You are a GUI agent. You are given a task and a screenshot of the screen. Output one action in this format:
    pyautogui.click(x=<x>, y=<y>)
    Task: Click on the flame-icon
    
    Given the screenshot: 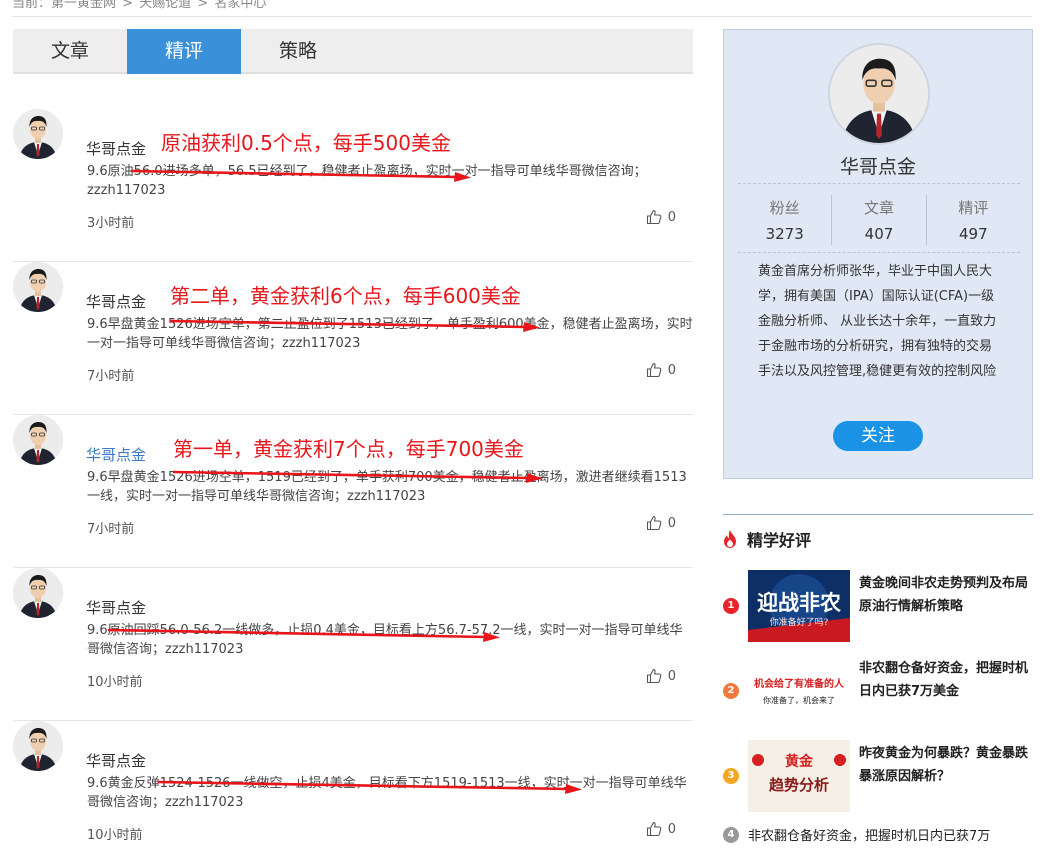 What is the action you would take?
    pyautogui.click(x=730, y=539)
    